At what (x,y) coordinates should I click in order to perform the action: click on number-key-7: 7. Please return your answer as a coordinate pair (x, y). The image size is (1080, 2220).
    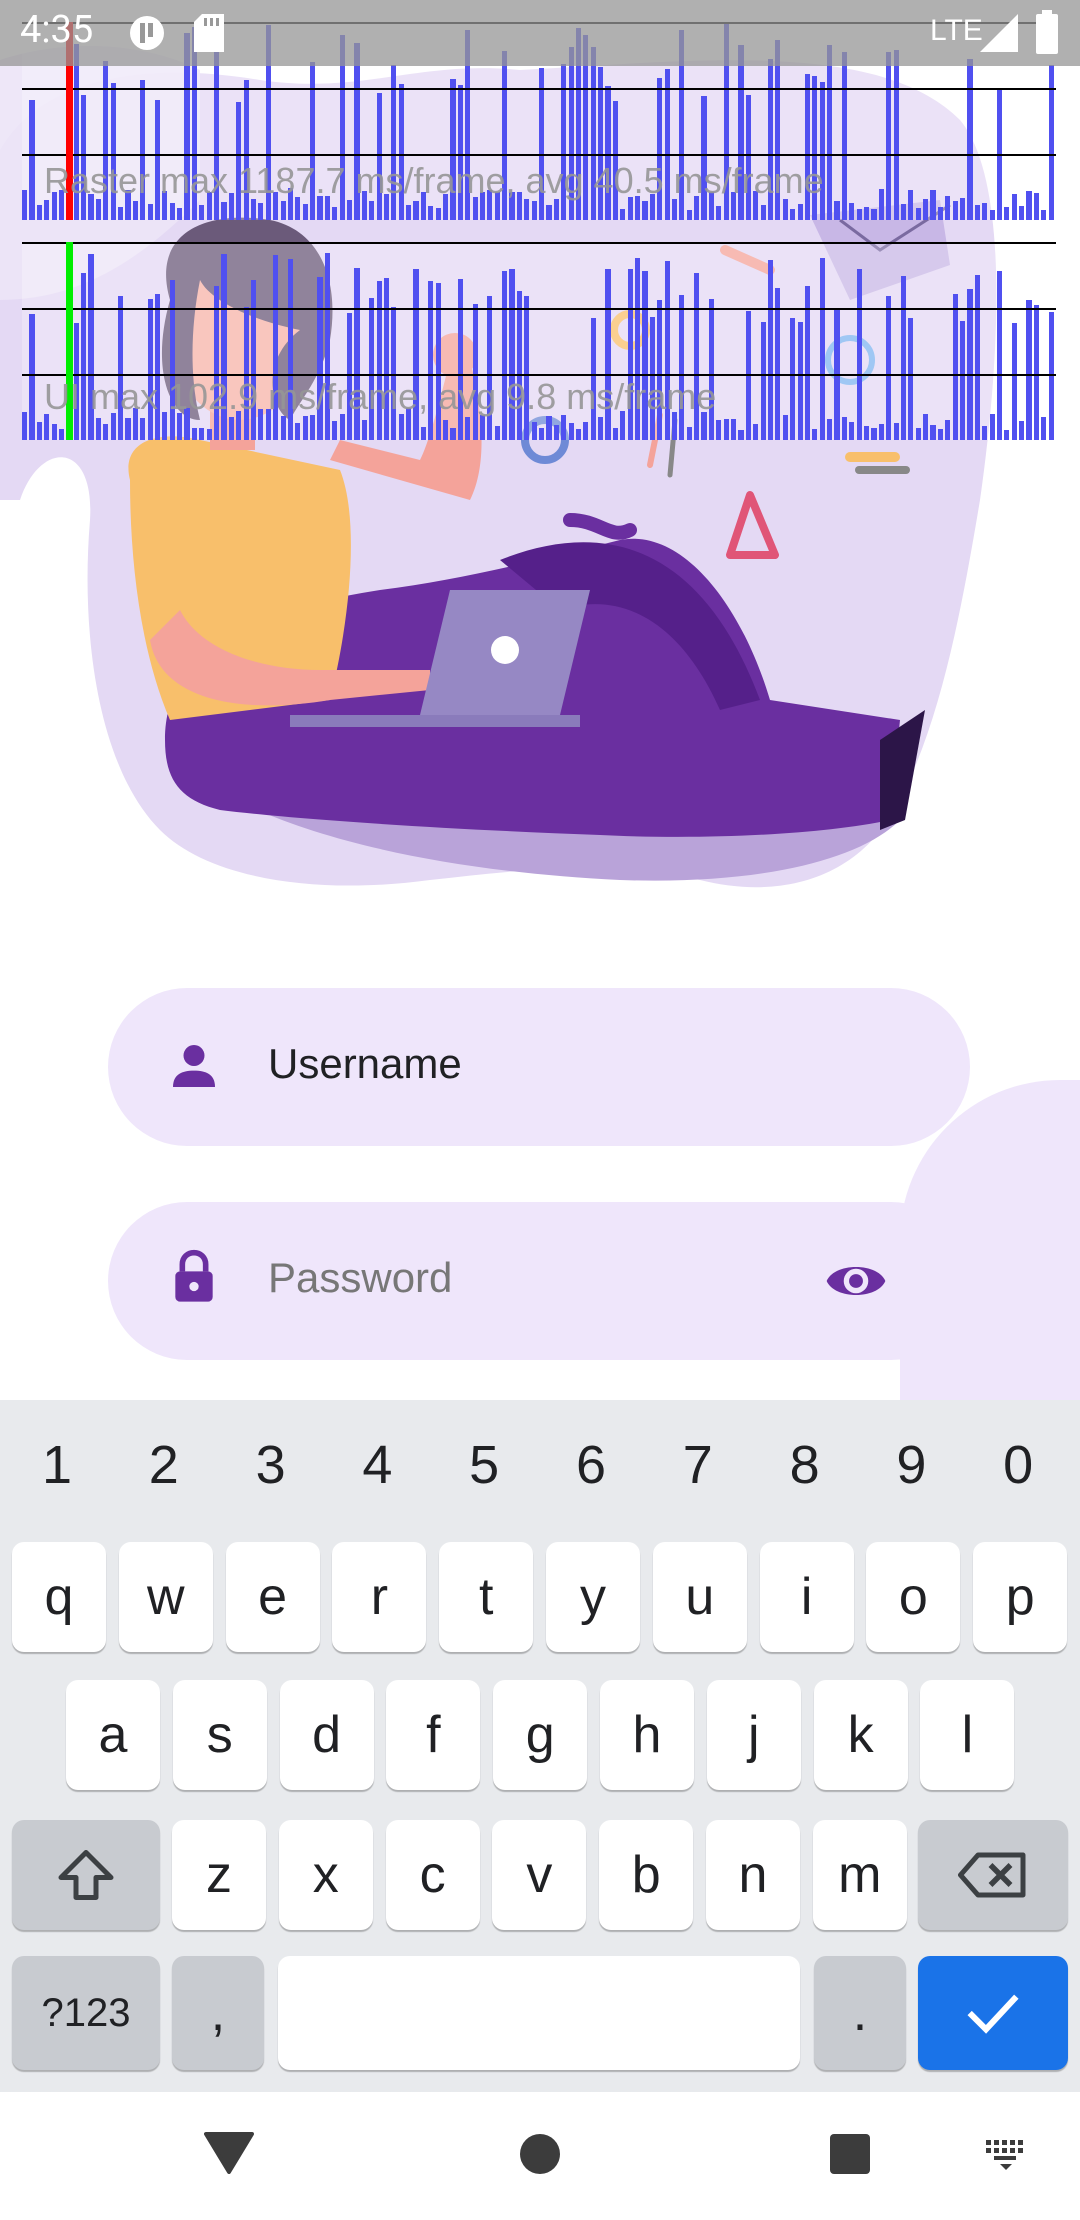
    Looking at the image, I should click on (698, 1465).